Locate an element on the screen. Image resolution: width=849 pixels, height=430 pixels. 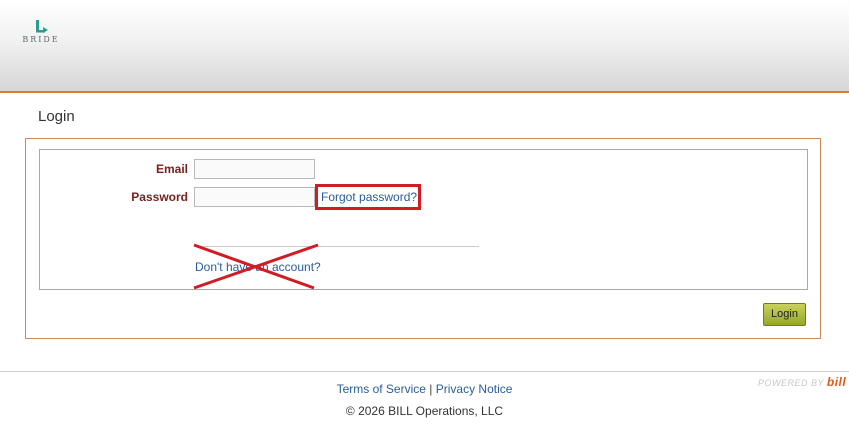
email-label: Email is located at coordinates (171, 169).